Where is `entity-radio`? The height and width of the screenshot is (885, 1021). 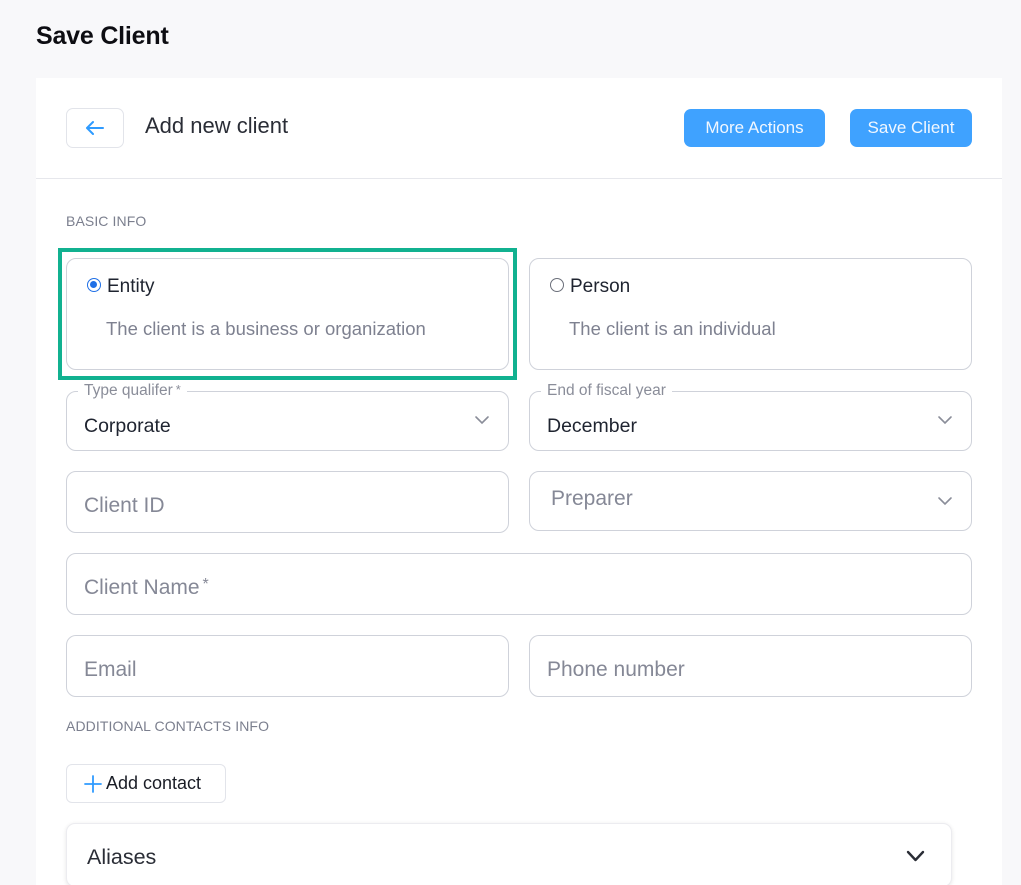
entity-radio is located at coordinates (94, 285).